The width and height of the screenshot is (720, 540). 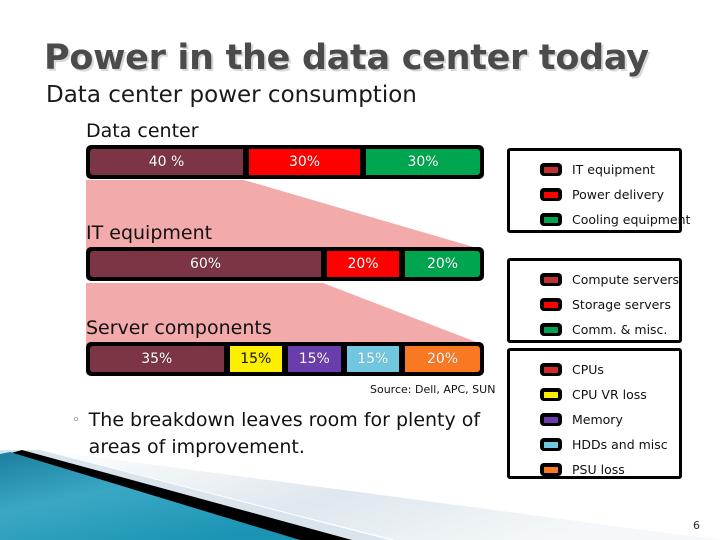 What do you see at coordinates (620, 329) in the screenshot?
I see `legend-label: Comm. & misc.` at bounding box center [620, 329].